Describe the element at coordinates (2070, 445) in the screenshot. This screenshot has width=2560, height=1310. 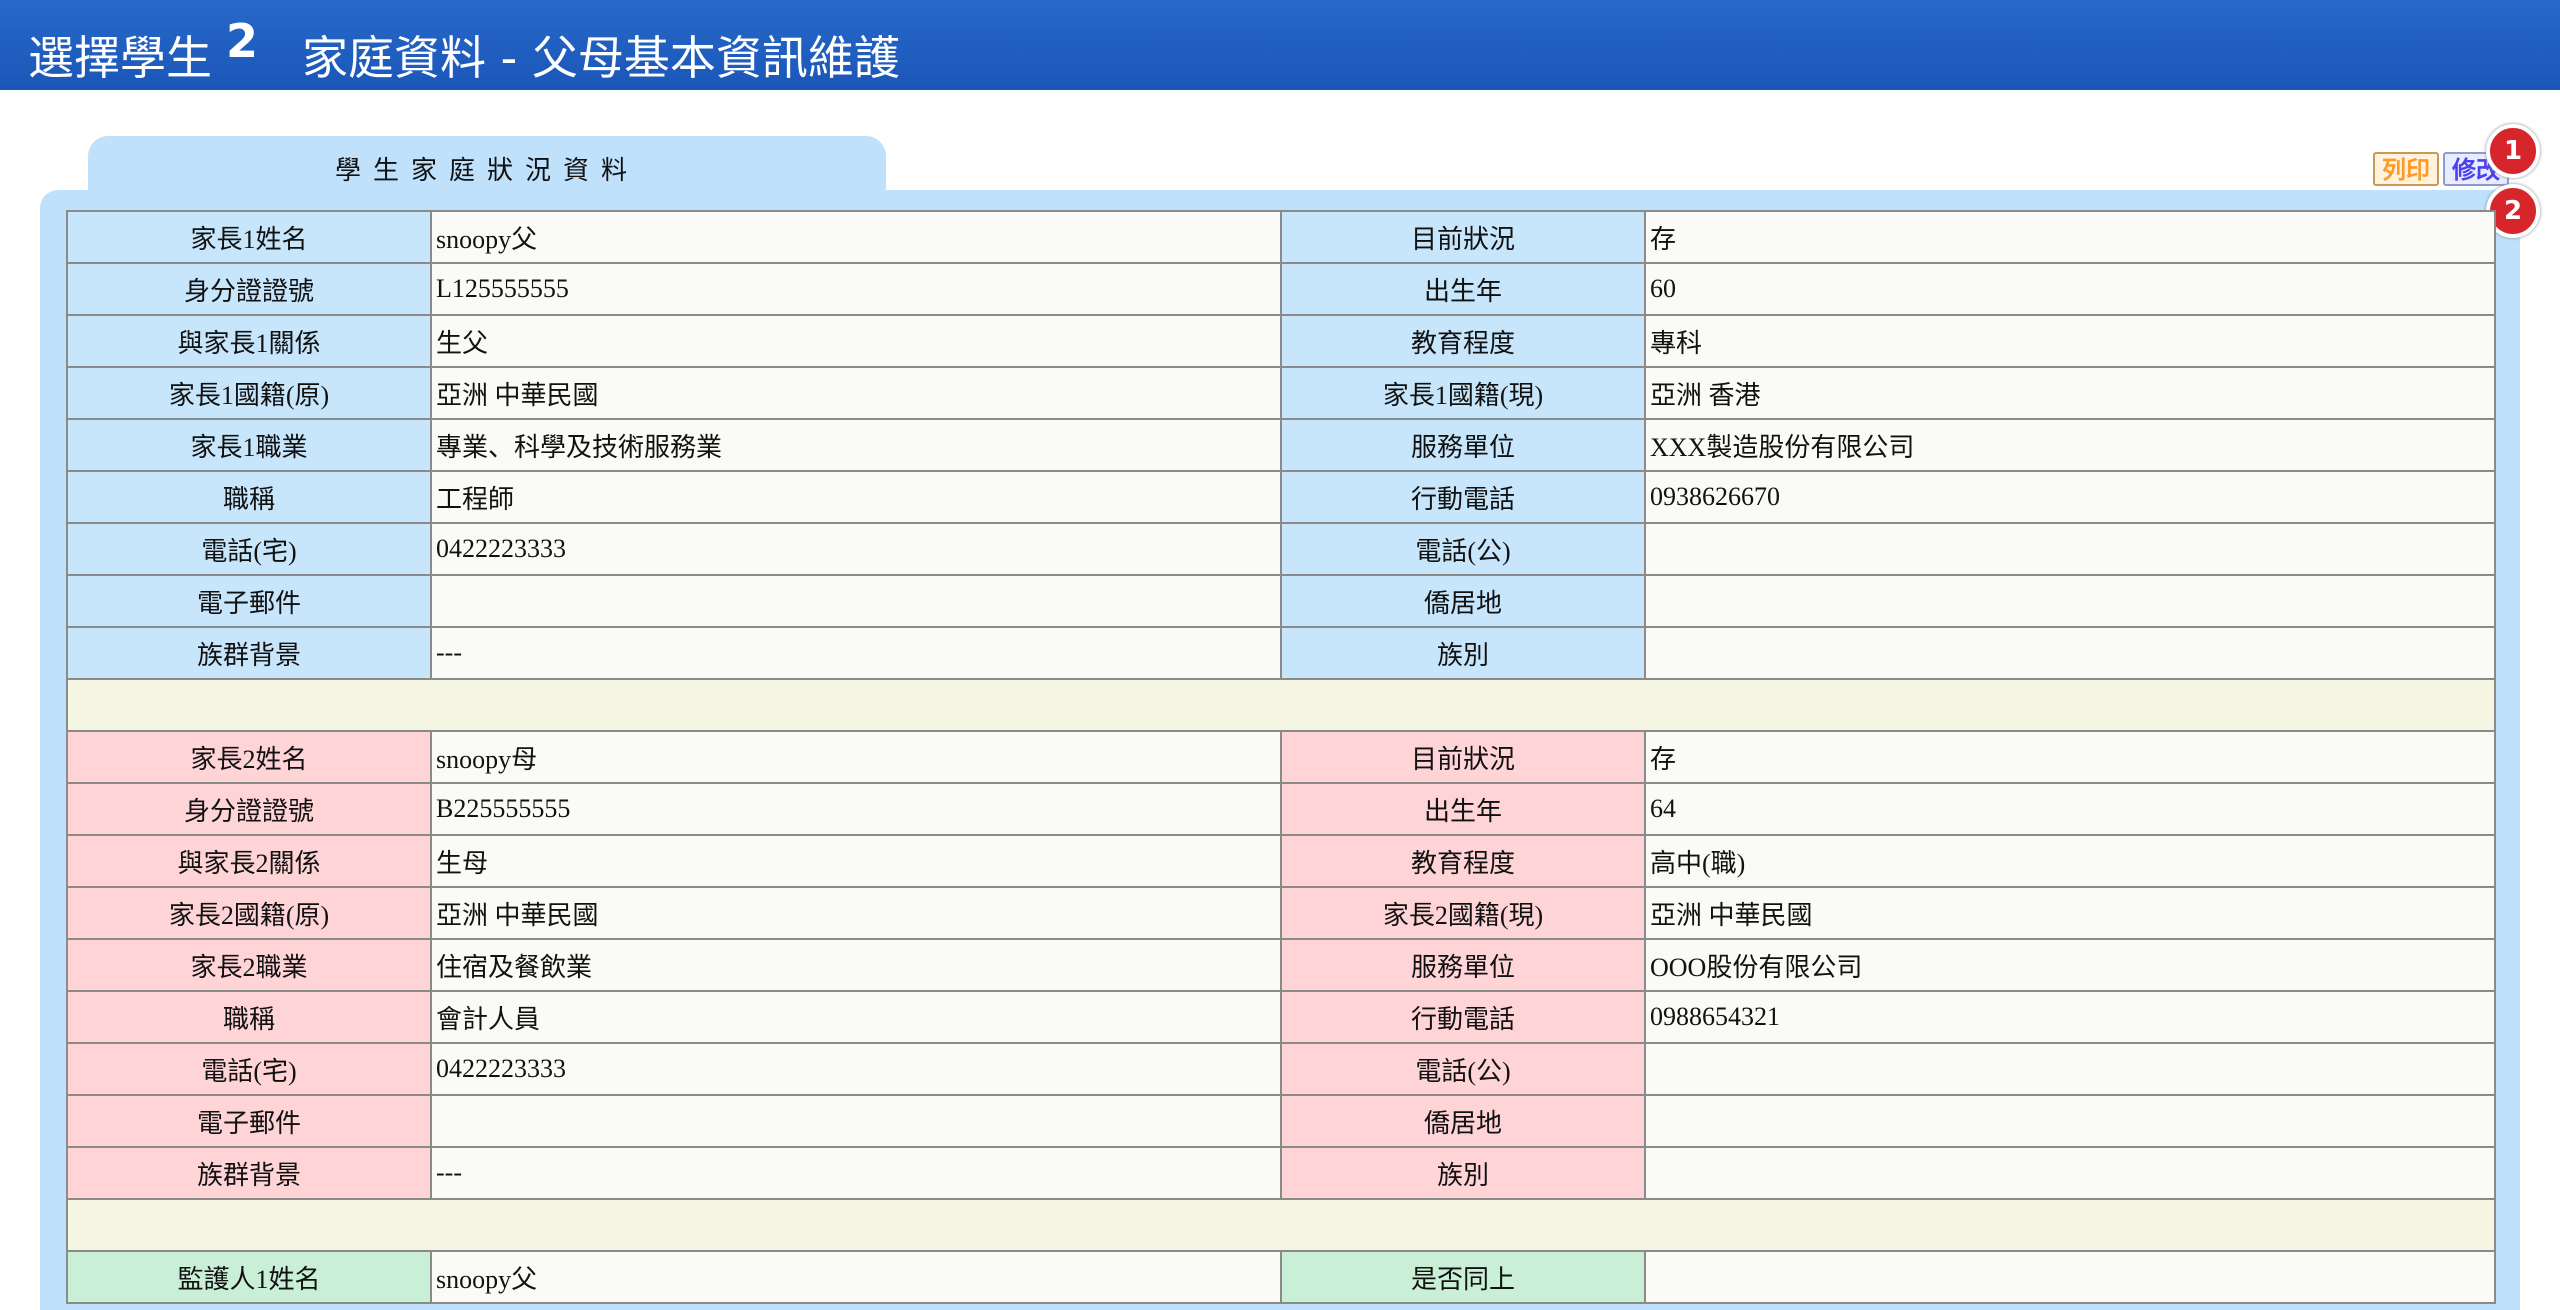
I see `field-value: XXX製造股份有限公司` at that location.